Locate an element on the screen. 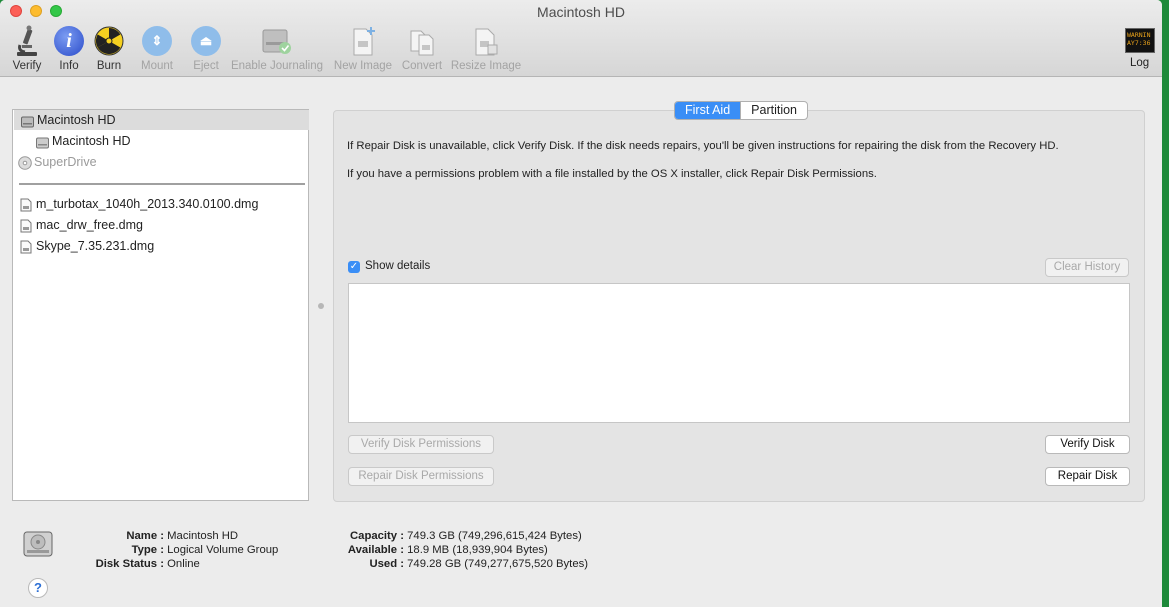 This screenshot has width=1169, height=607. resize-image-icon is located at coordinates (486, 41).